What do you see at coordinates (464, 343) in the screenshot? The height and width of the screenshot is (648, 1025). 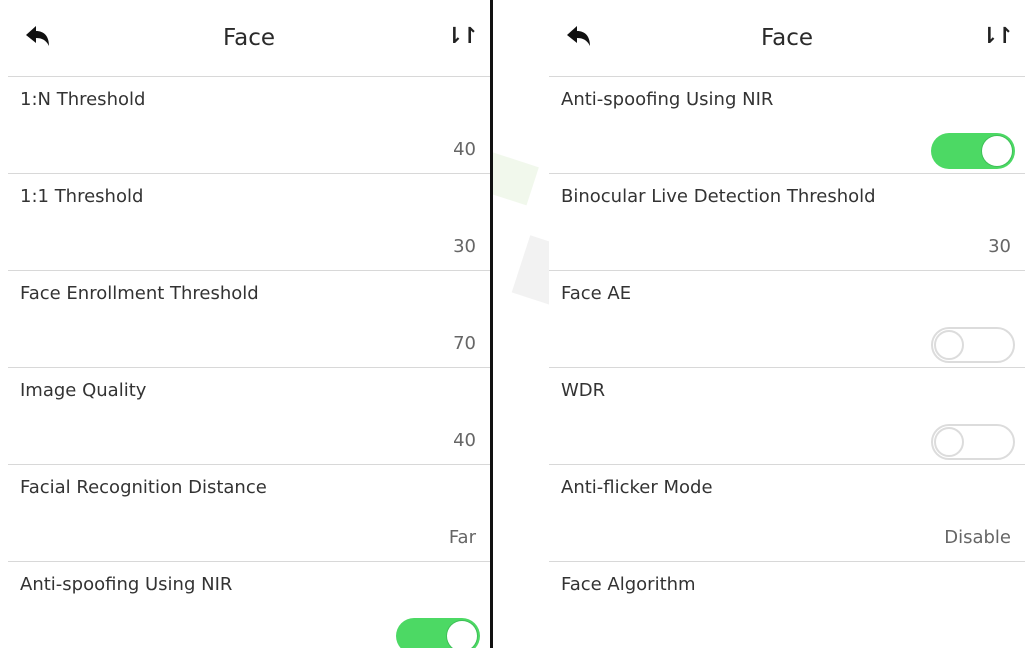 I see `setting-value: 70` at bounding box center [464, 343].